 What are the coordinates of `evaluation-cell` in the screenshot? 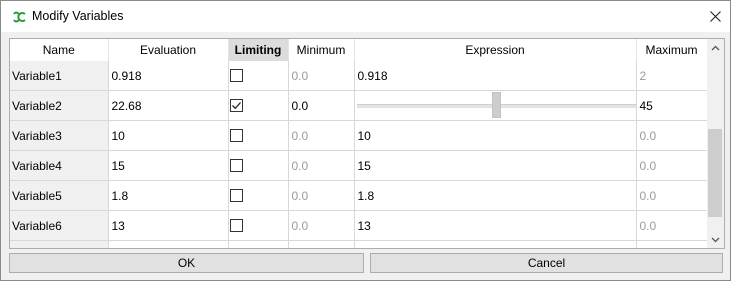 It's located at (168, 244).